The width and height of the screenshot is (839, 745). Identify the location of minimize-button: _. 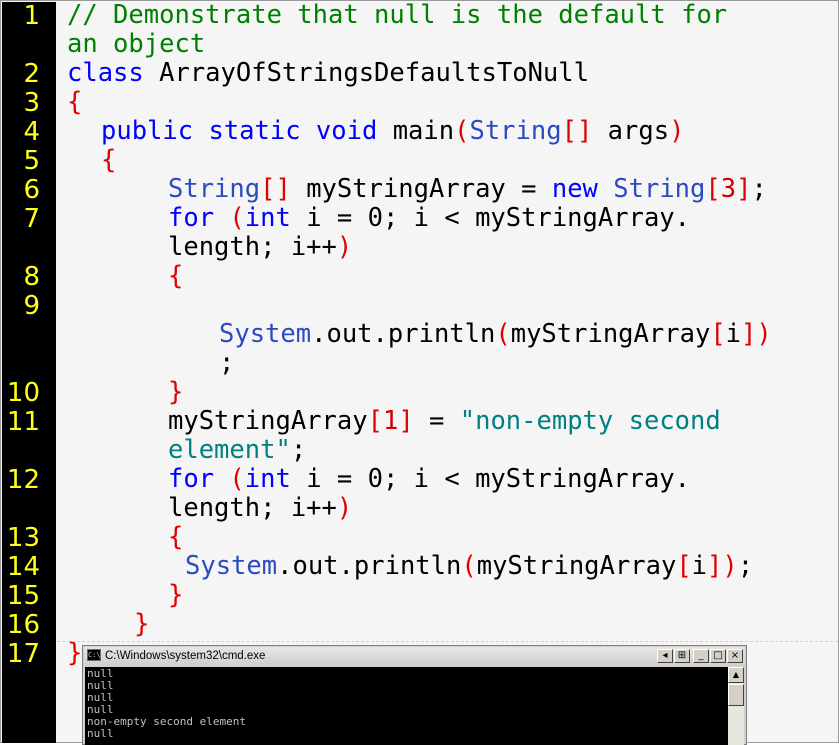
(701, 656).